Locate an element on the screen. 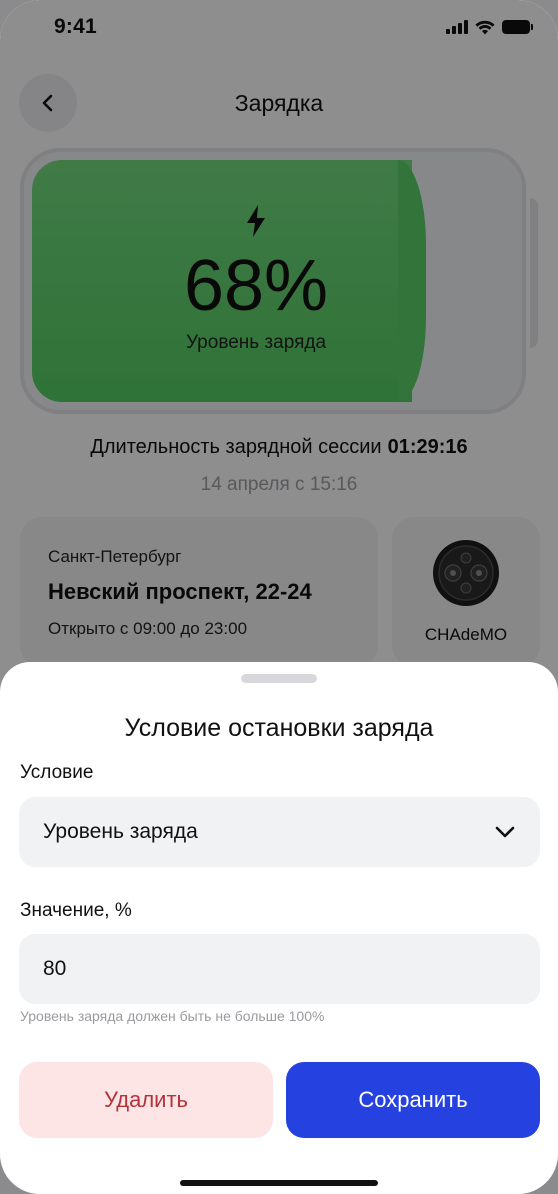 The width and height of the screenshot is (558, 1194). save-button: Сохранить is located at coordinates (413, 1100).